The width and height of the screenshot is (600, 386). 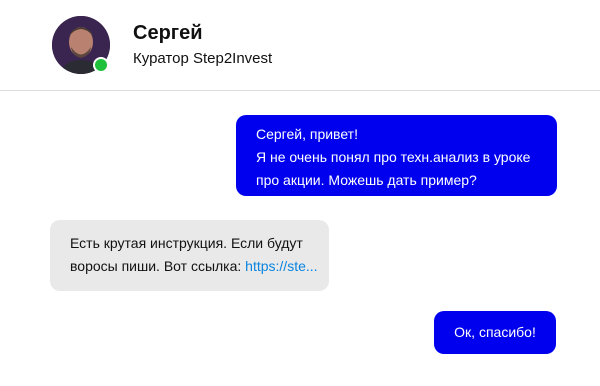 I want to click on online-status-dot, so click(x=101, y=65).